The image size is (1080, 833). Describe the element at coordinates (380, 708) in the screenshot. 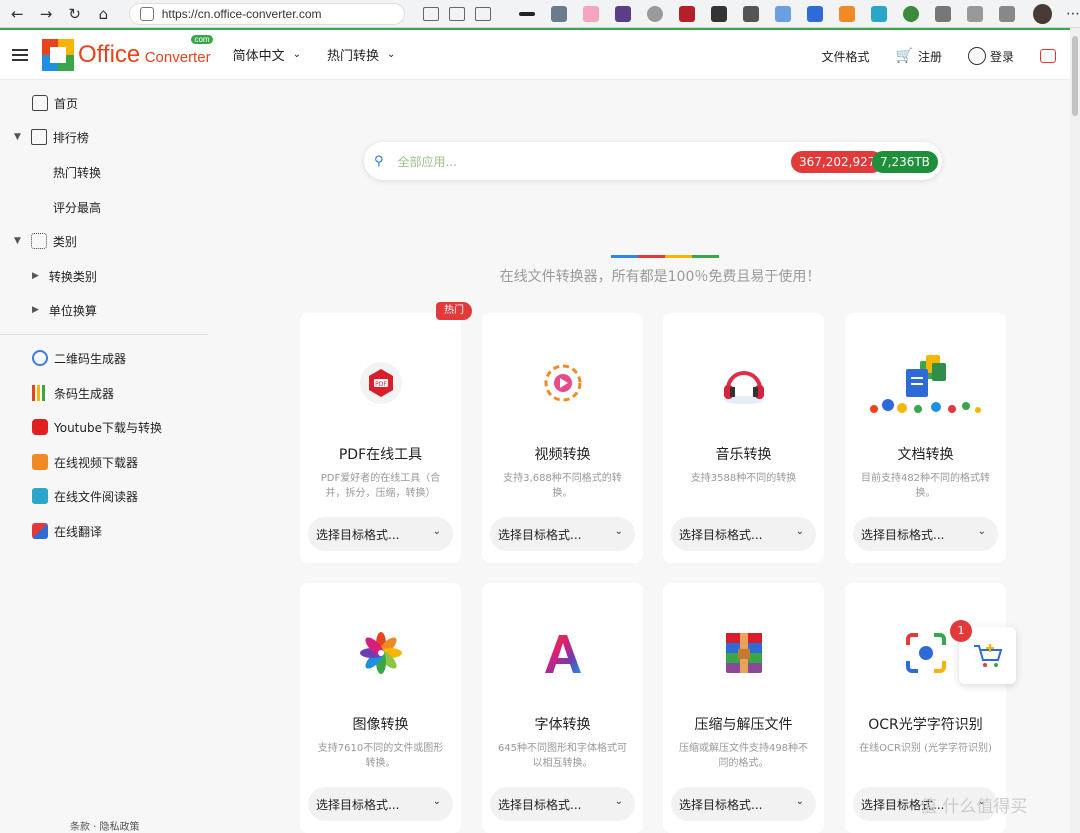

I see `card-image-conversion: 图像转换 支持7610不同的文件或图形转换。 选择目标格式... ⌄` at that location.